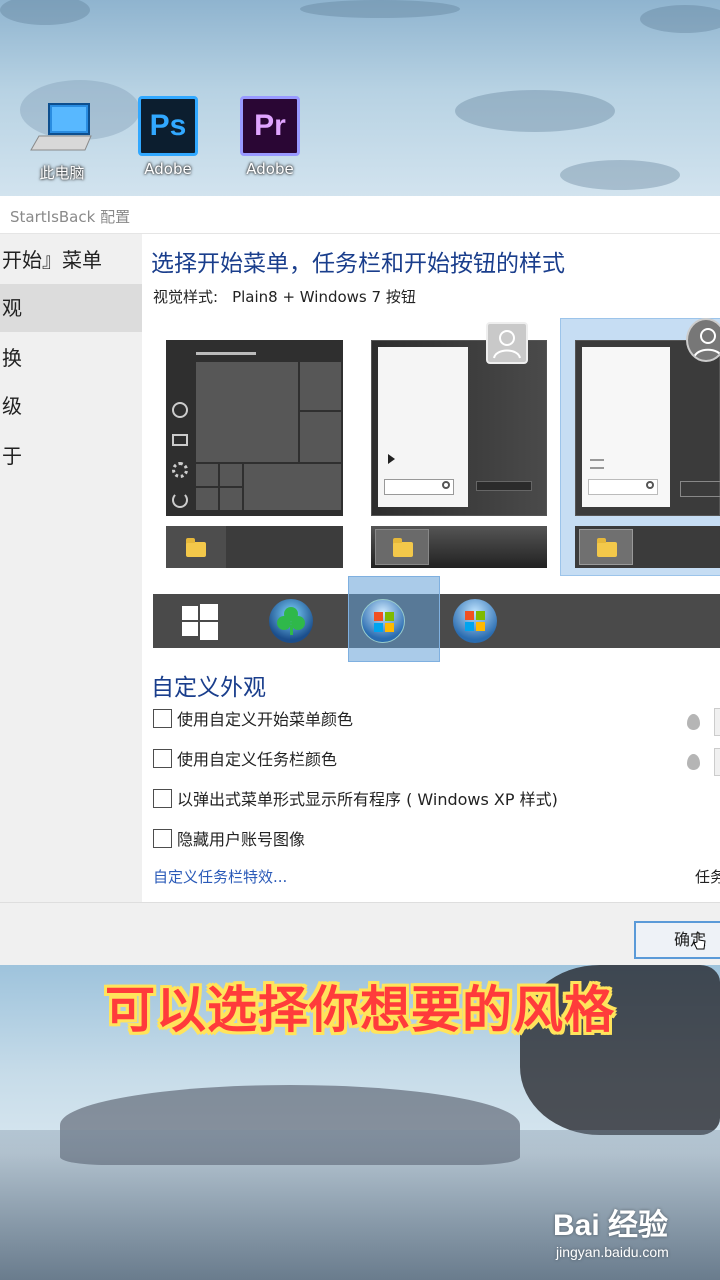 This screenshot has height=1280, width=720. Describe the element at coordinates (254, 547) in the screenshot. I see `style-preview-win10-taskbar` at that location.